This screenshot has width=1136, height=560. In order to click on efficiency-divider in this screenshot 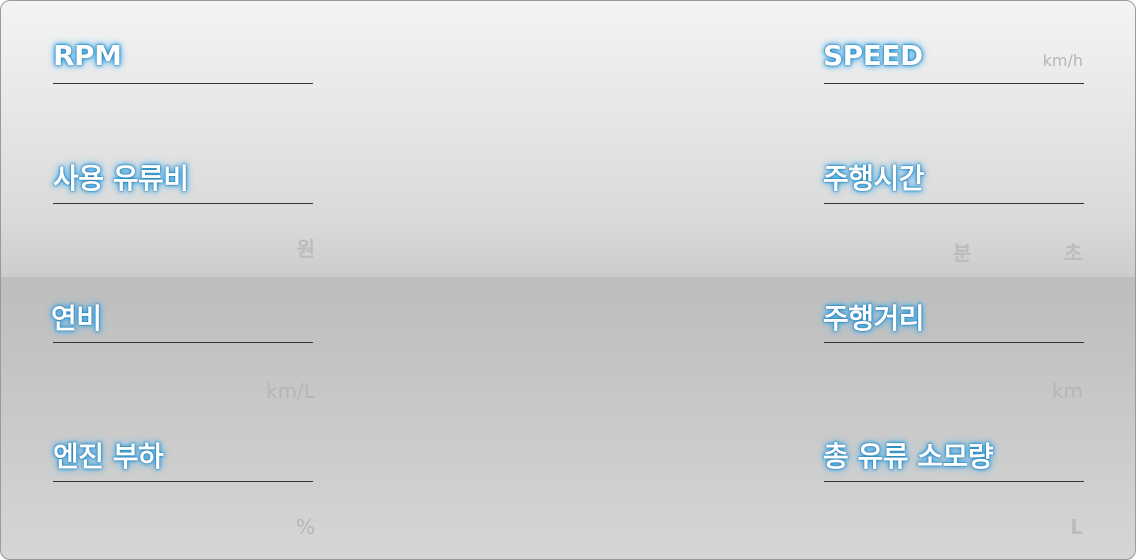, I will do `click(183, 342)`.